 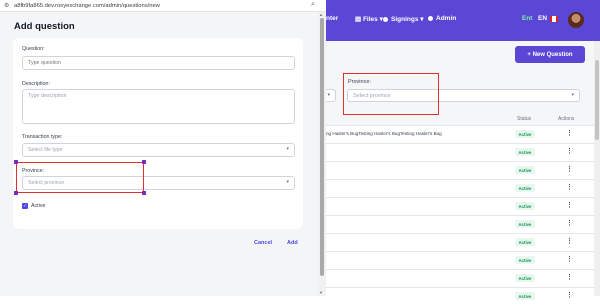 What do you see at coordinates (524, 119) in the screenshot?
I see `status-header: Status` at bounding box center [524, 119].